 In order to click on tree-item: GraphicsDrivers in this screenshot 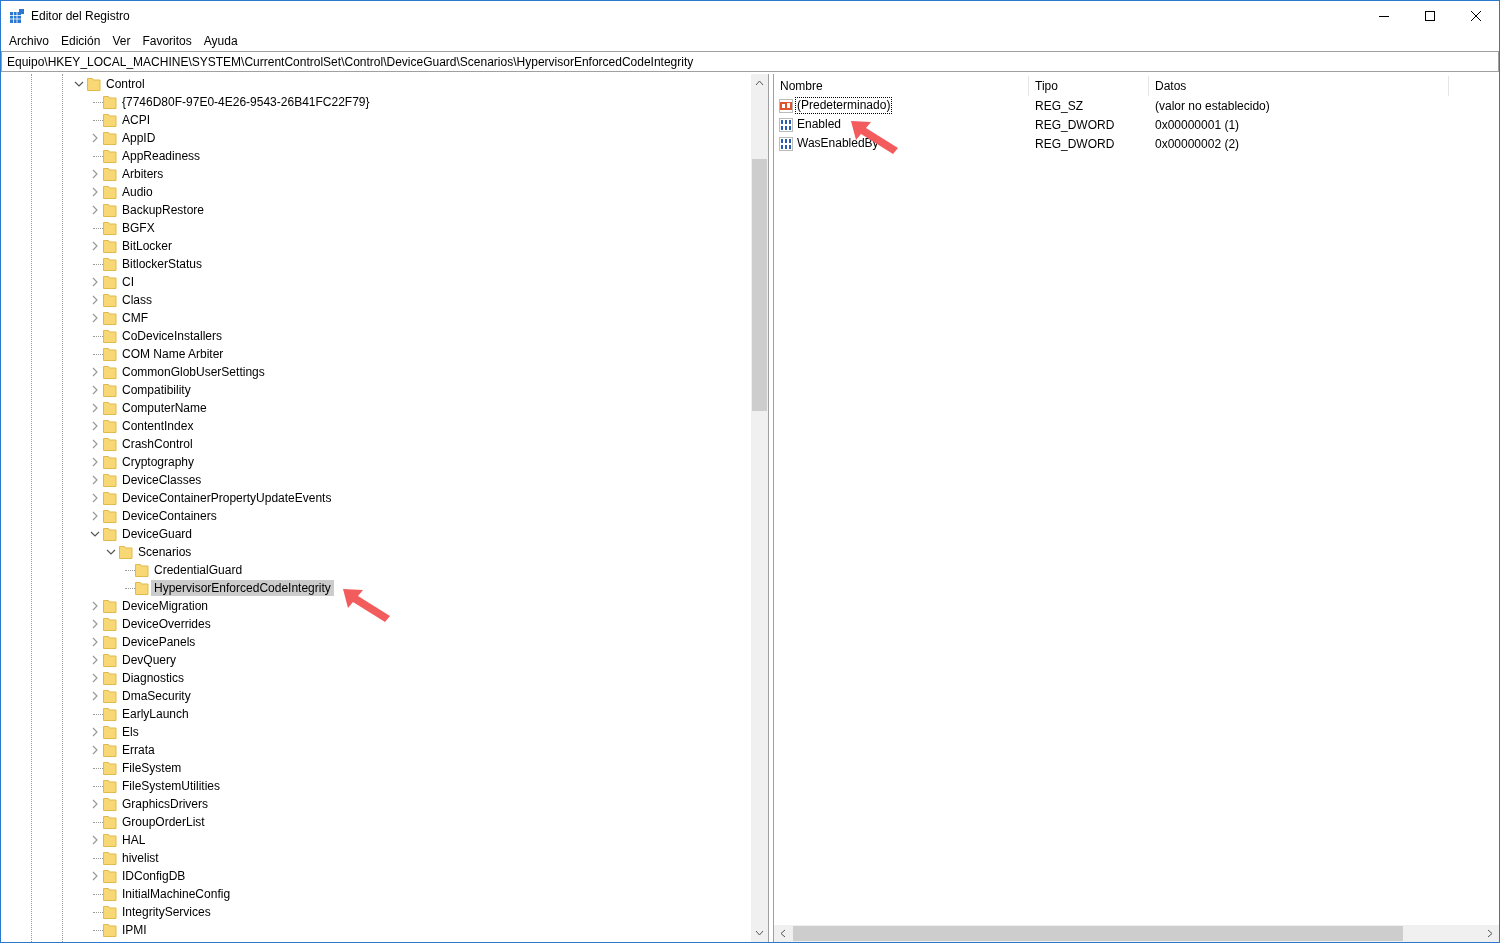, I will do `click(165, 804)`.